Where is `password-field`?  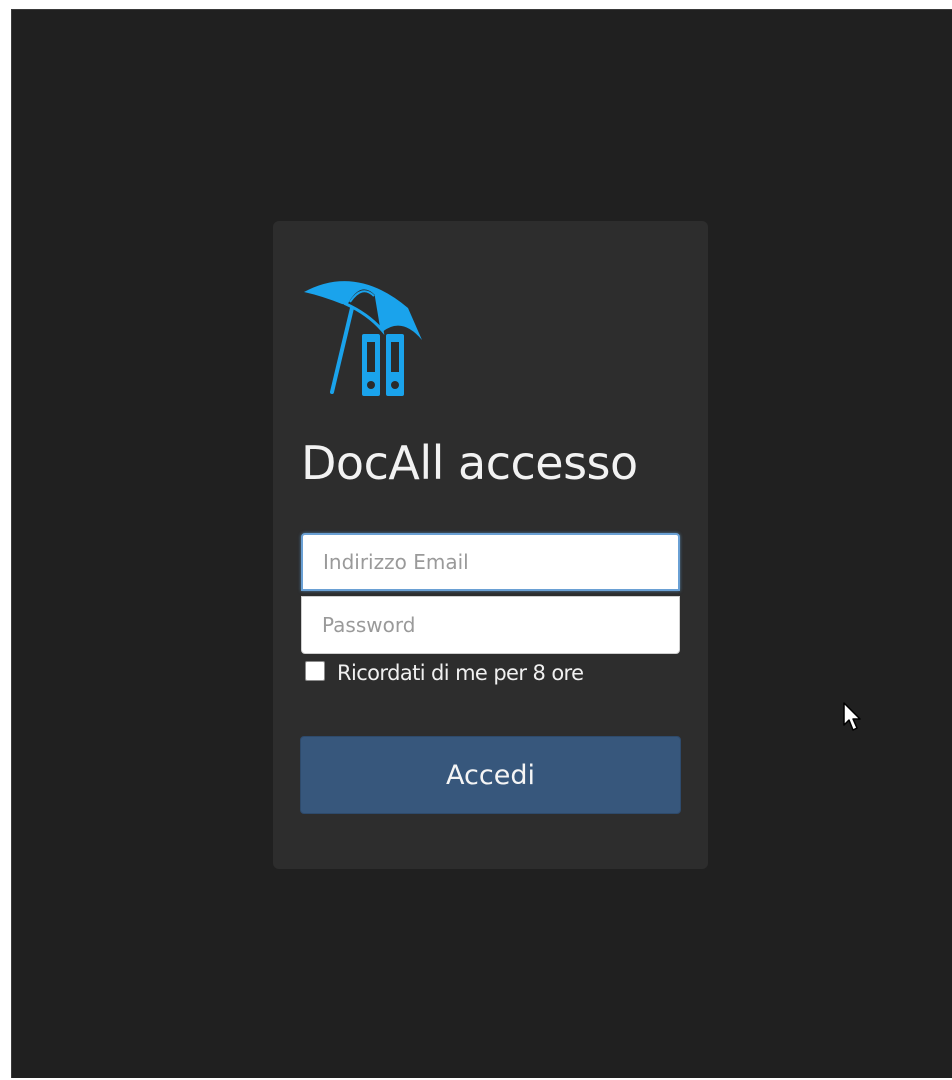 password-field is located at coordinates (490, 625).